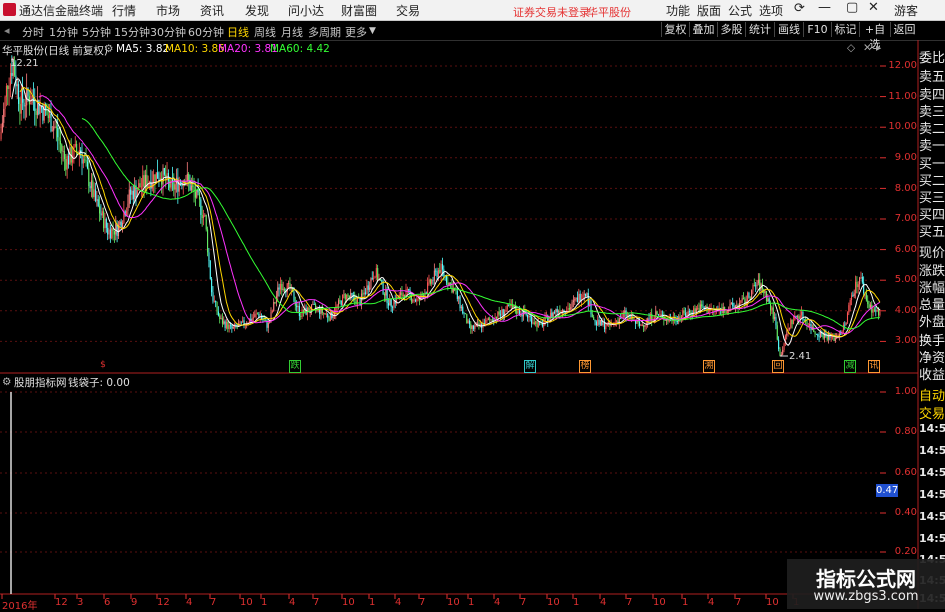 This screenshot has width=945, height=612. Describe the element at coordinates (905, 431) in the screenshot. I see `indicator-tick: 0.80` at that location.